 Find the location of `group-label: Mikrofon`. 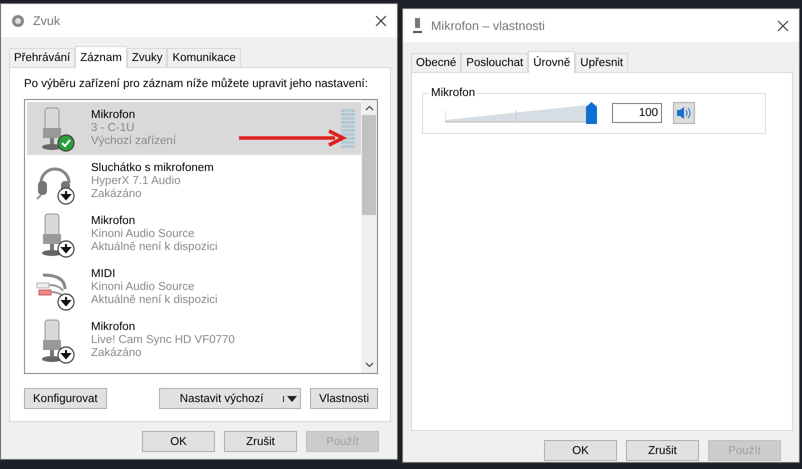

group-label: Mikrofon is located at coordinates (453, 93).